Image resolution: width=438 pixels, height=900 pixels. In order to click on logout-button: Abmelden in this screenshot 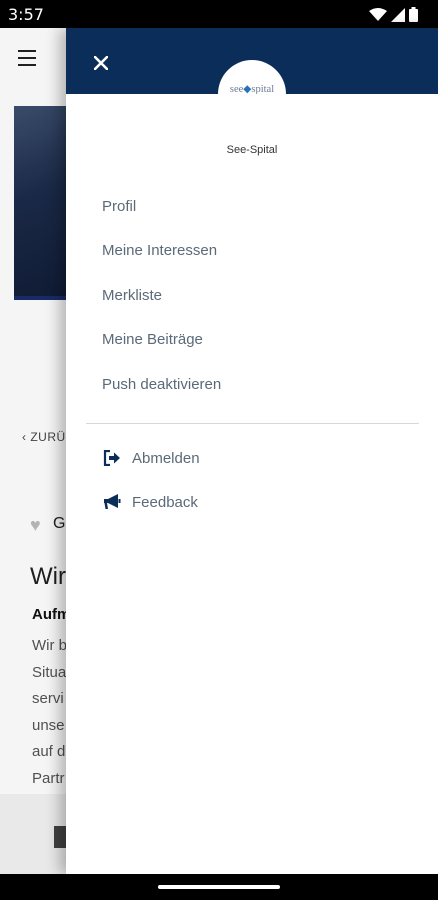, I will do `click(151, 458)`.